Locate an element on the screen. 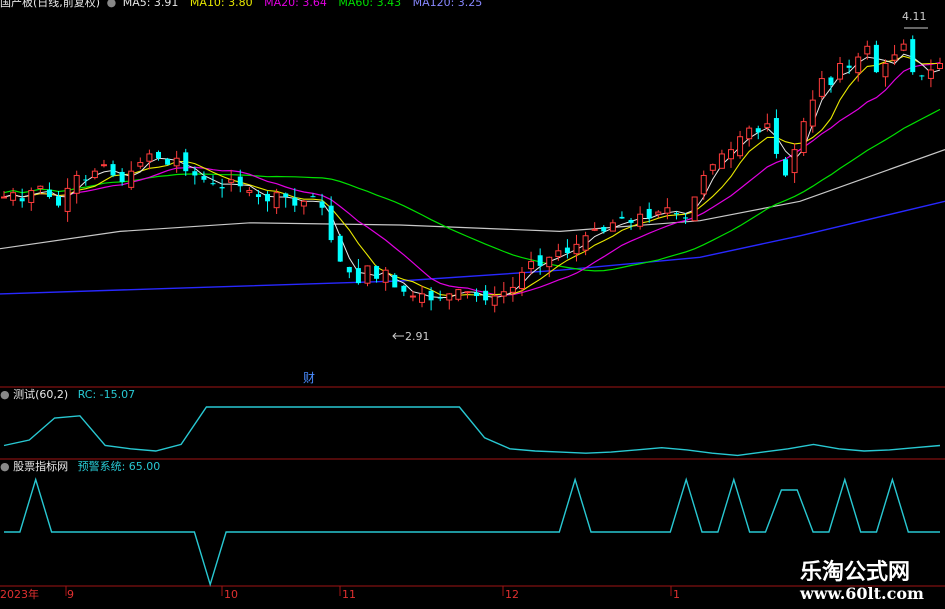  ma20-label: MA20: 3.64 is located at coordinates (295, 4).